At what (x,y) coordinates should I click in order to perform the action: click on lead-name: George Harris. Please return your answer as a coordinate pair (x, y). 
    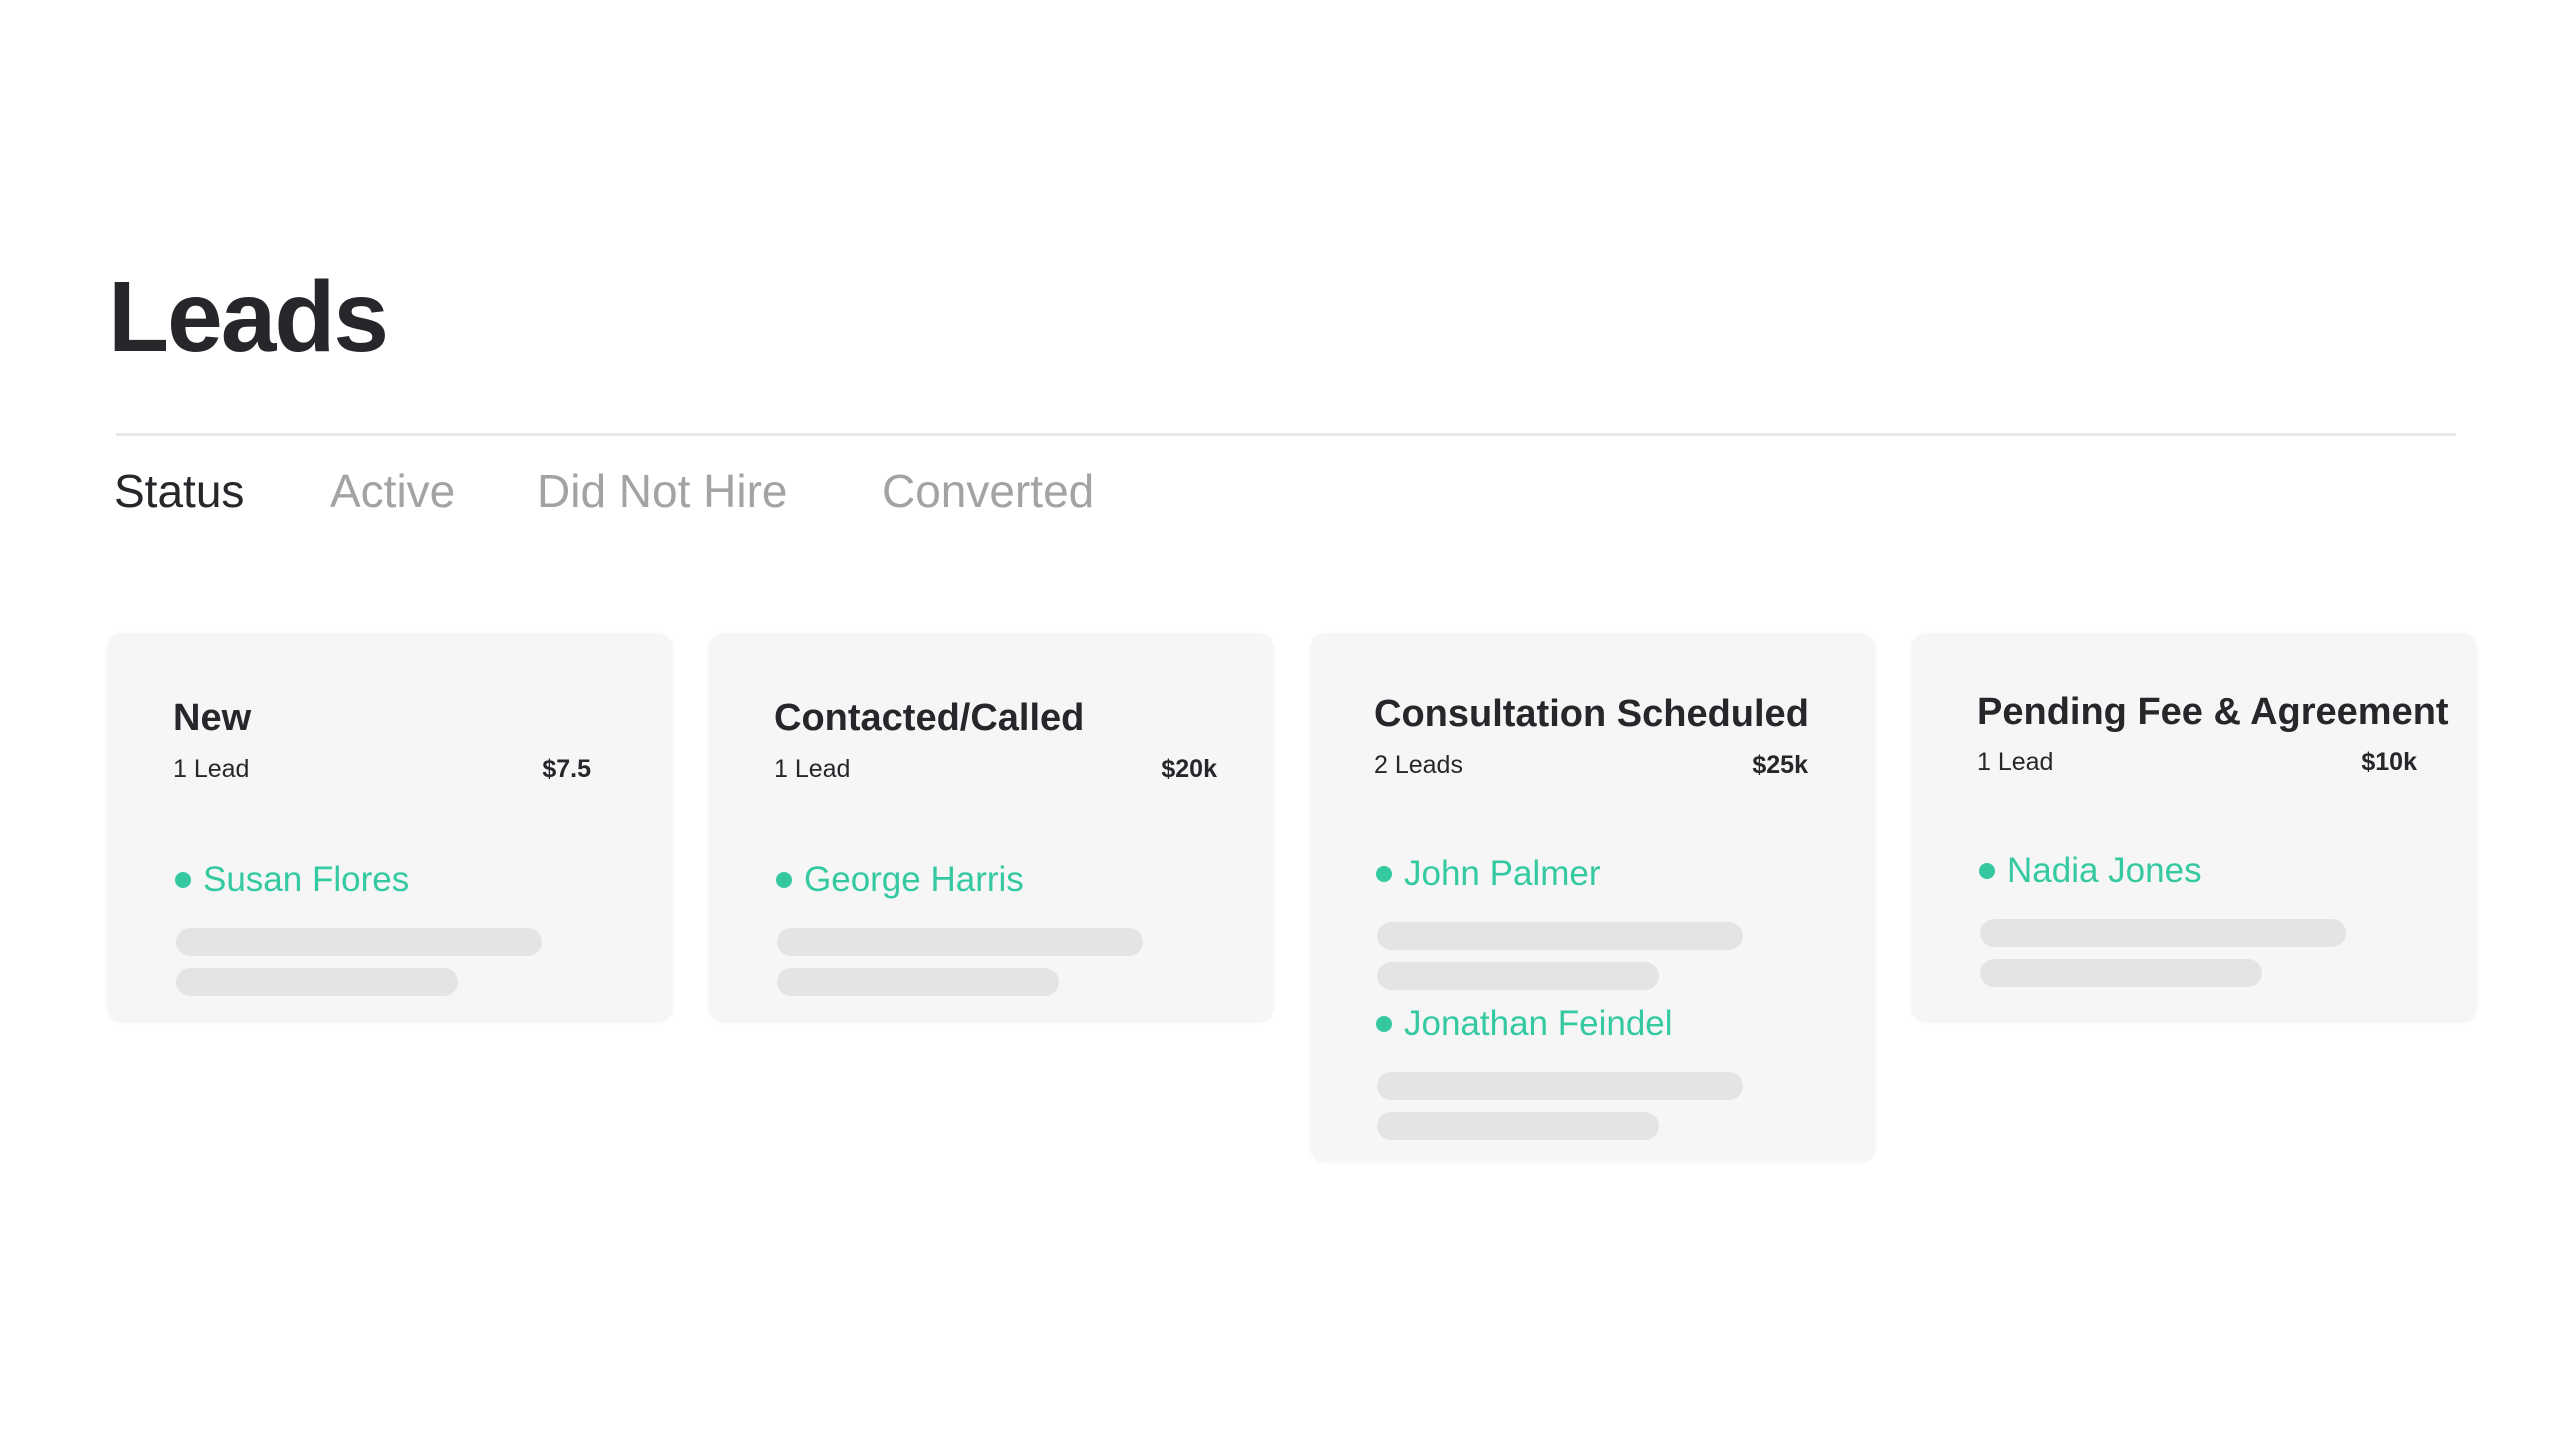
    Looking at the image, I should click on (914, 880).